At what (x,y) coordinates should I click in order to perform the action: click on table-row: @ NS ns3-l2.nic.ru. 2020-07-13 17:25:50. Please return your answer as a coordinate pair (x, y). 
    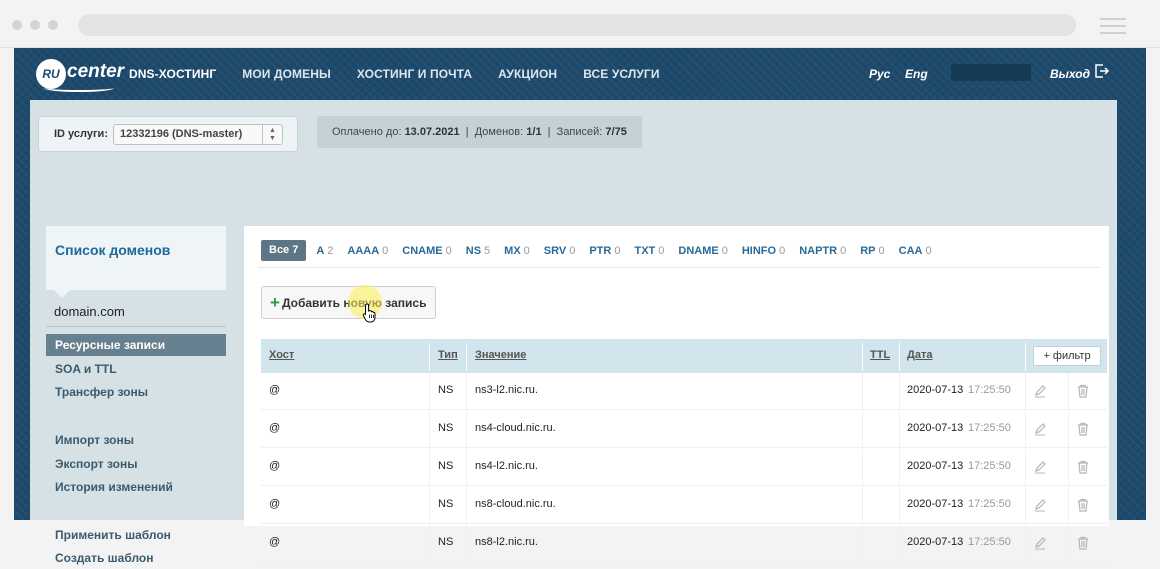
    Looking at the image, I should click on (684, 391).